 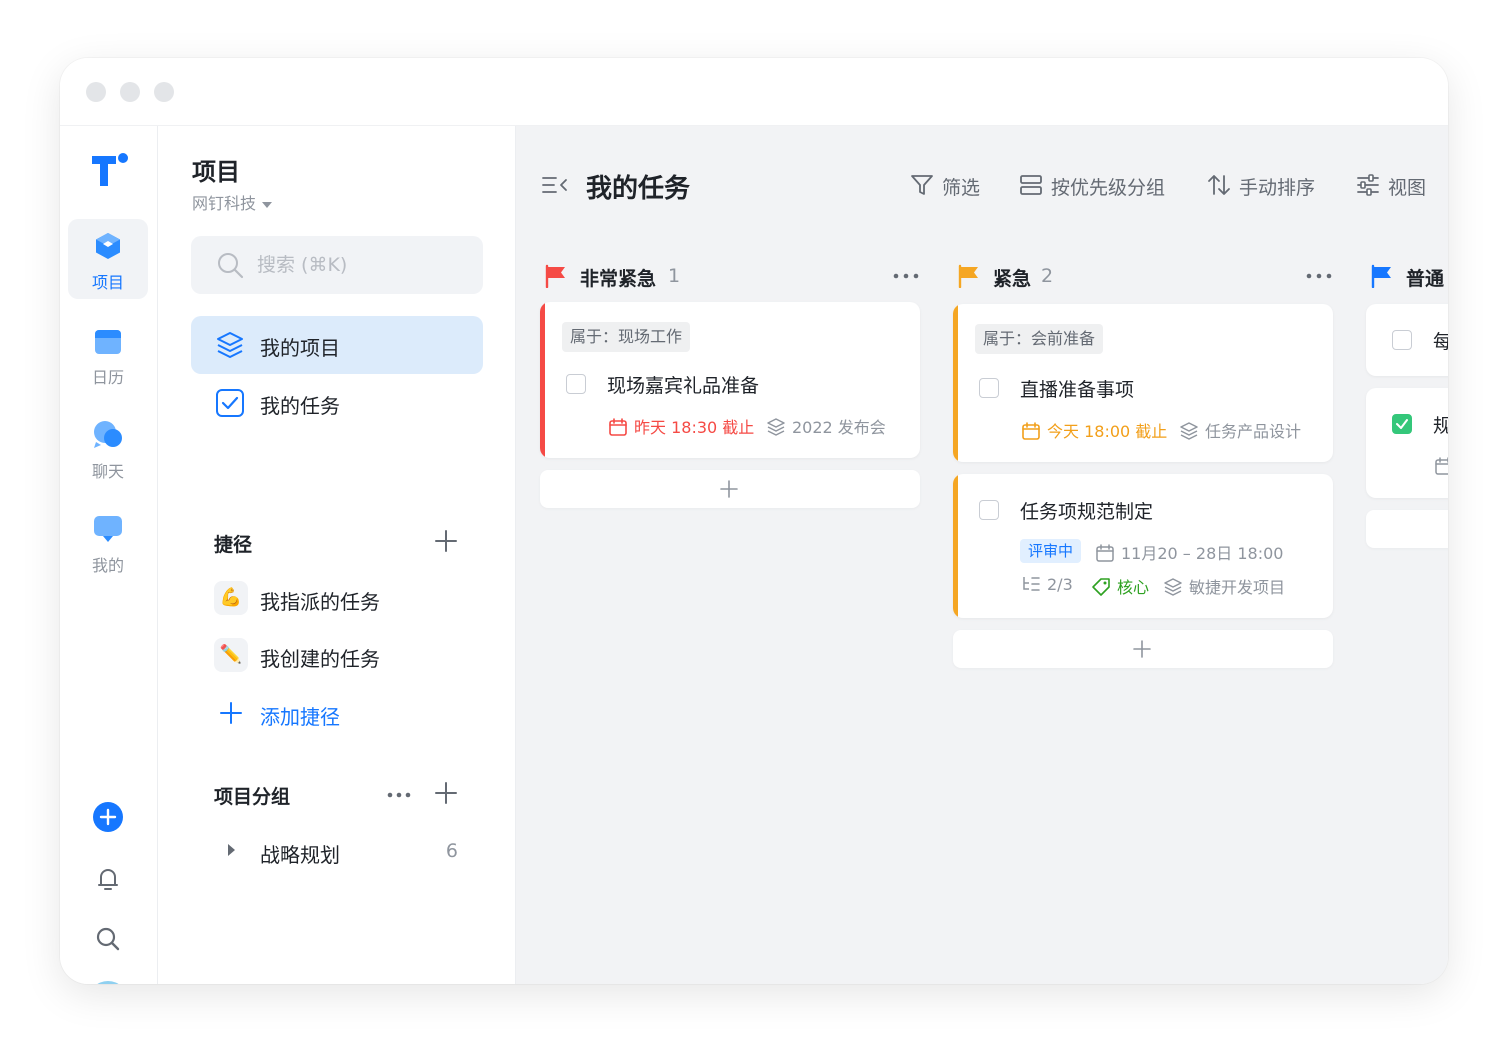 I want to click on sort-icon, so click(x=1219, y=185).